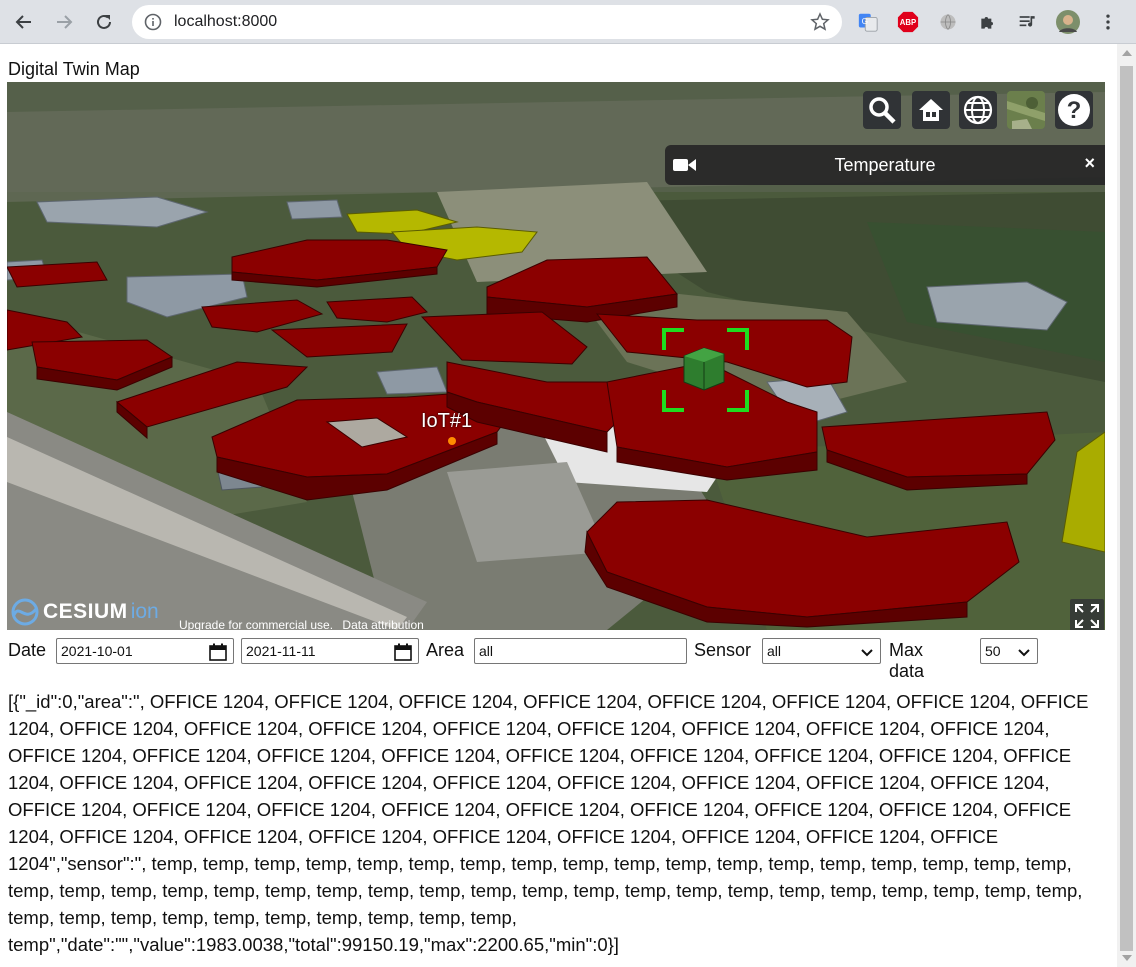 This screenshot has height=967, width=1136. I want to click on date-to-input: 2021-11-11, so click(330, 651).